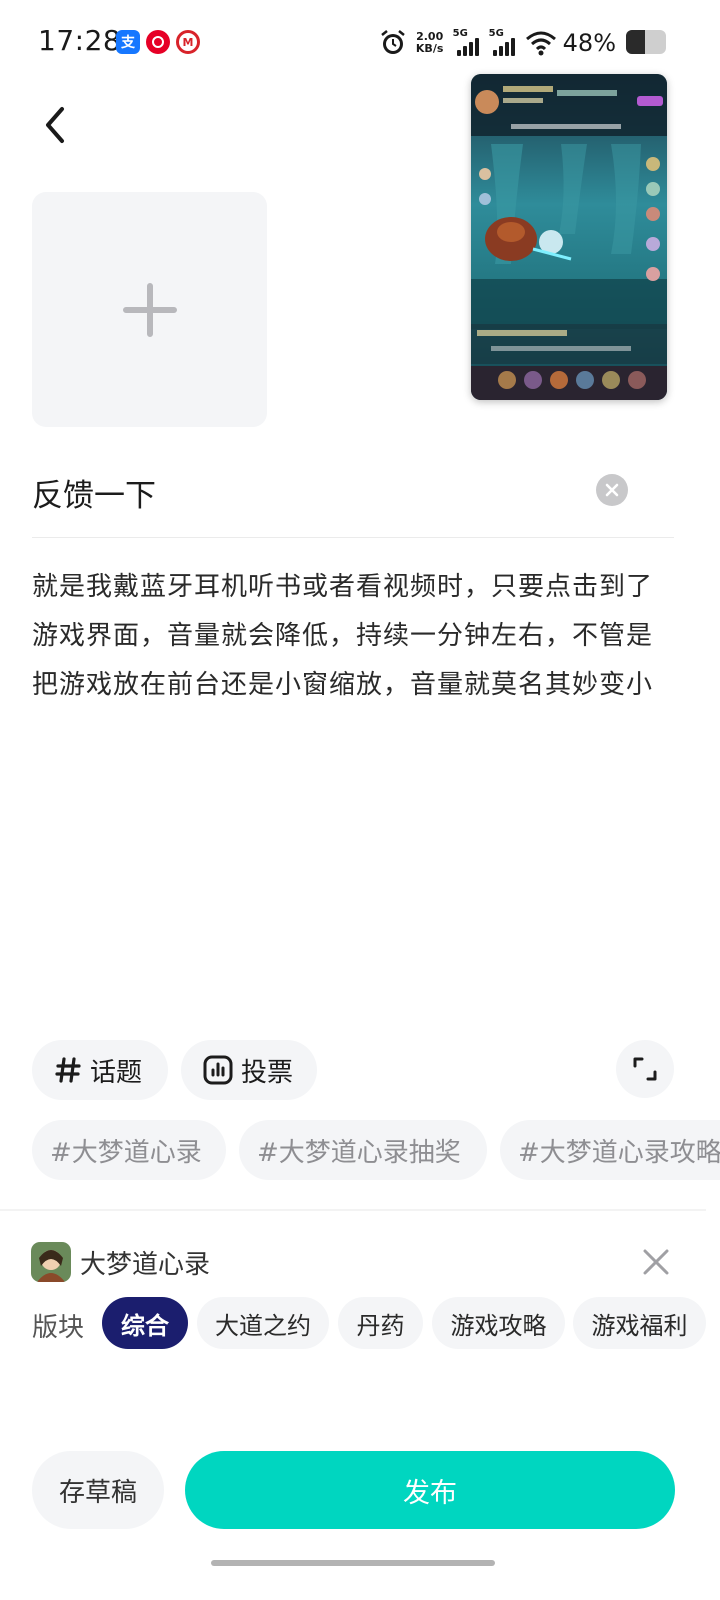 This screenshot has height=1600, width=720. I want to click on topic-button: 话题, so click(100, 1070).